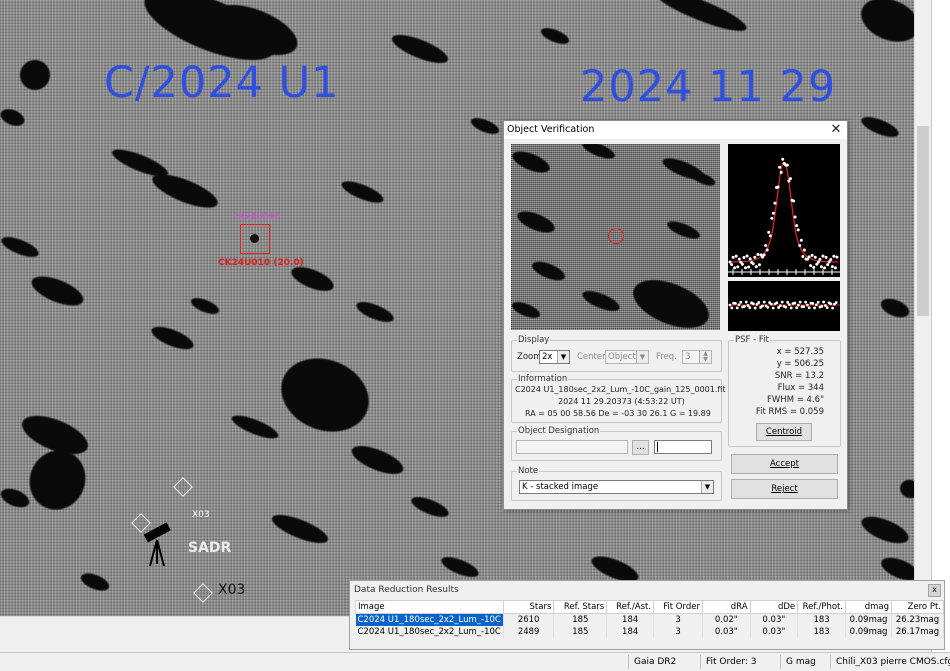 Image resolution: width=950 pixels, height=671 pixels. Describe the element at coordinates (543, 379) in the screenshot. I see `information-legend: Information` at that location.